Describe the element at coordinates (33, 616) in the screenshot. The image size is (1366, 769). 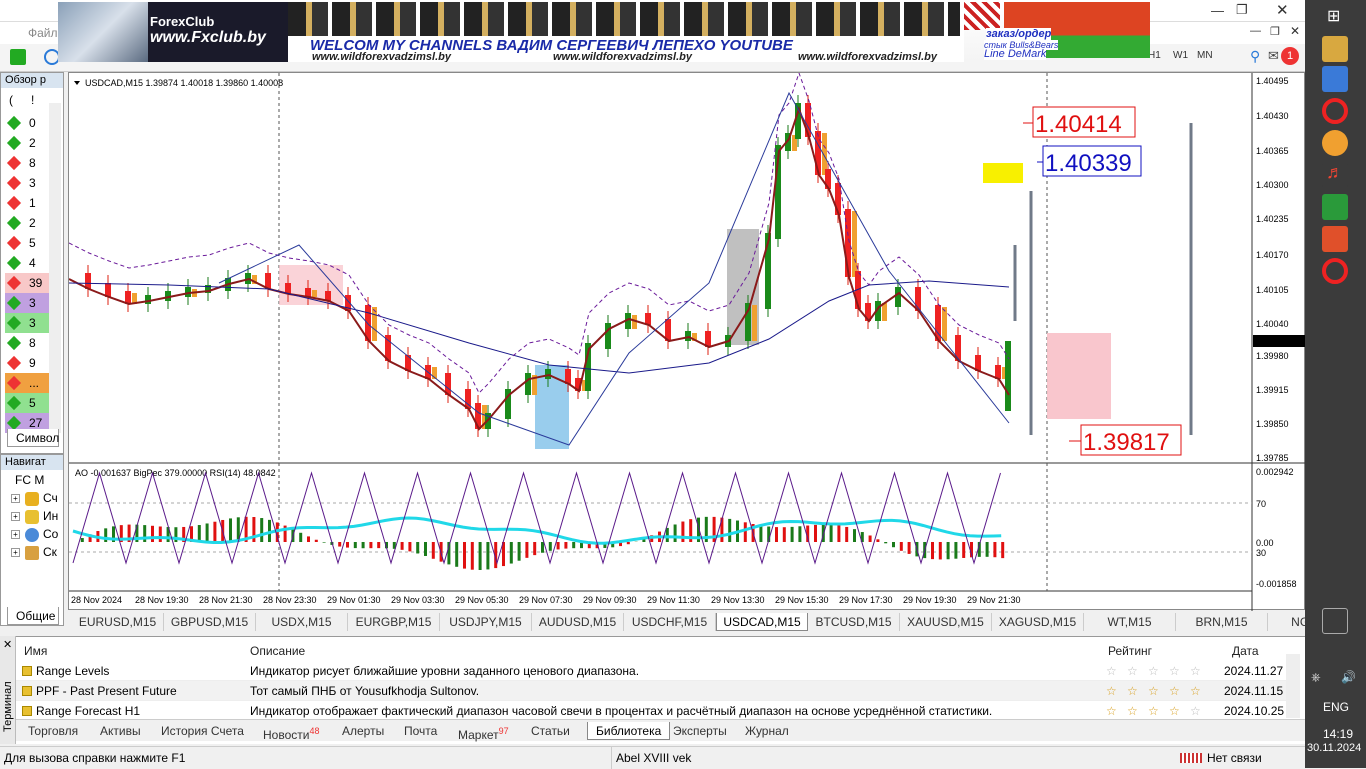
I see `tab-common: Общие` at that location.